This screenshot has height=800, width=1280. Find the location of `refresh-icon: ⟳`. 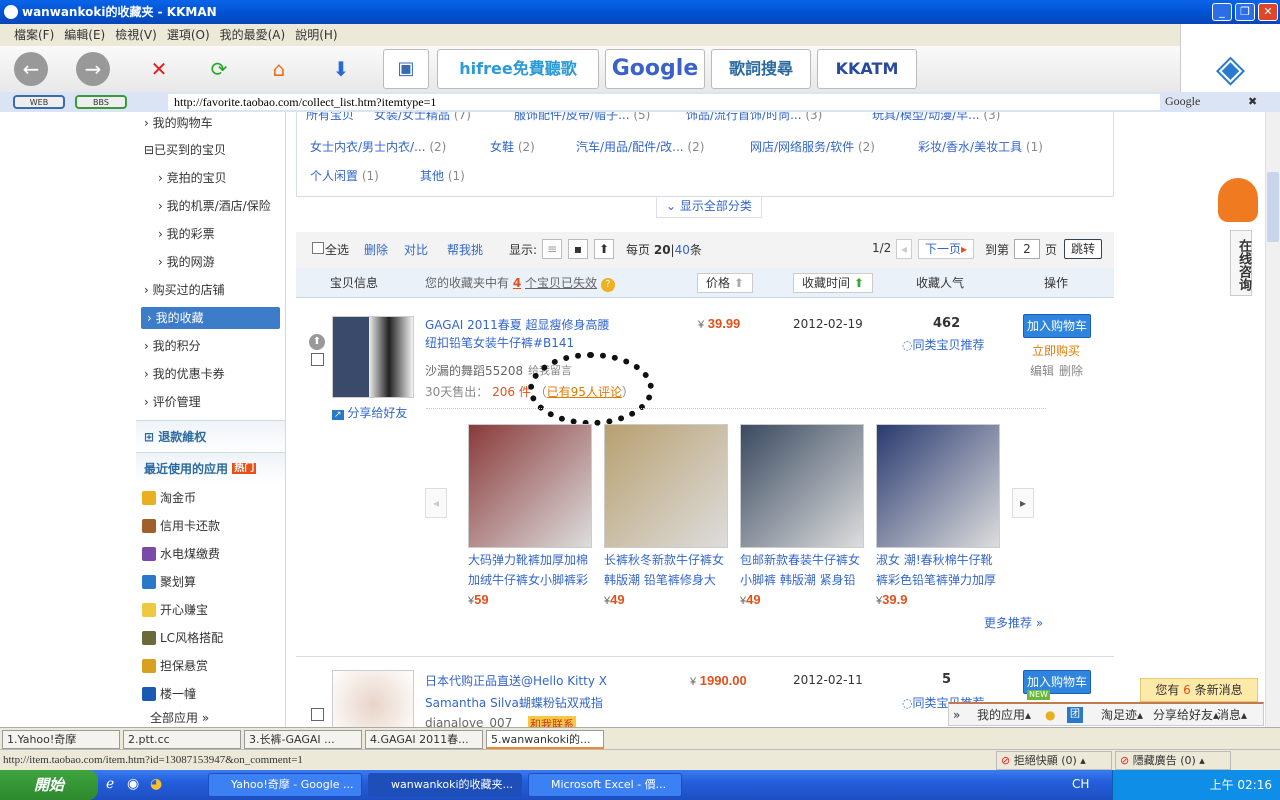

refresh-icon: ⟳ is located at coordinates (219, 69).